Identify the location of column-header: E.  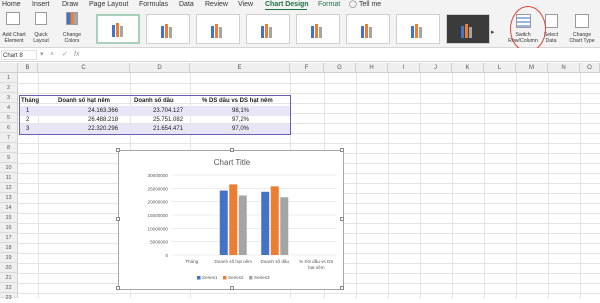
(240, 68).